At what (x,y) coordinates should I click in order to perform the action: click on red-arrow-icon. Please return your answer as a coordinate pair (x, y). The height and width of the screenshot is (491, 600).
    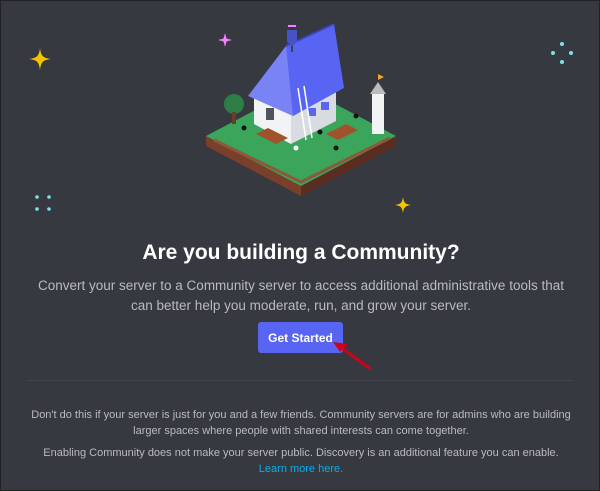
    Looking at the image, I should click on (352, 356).